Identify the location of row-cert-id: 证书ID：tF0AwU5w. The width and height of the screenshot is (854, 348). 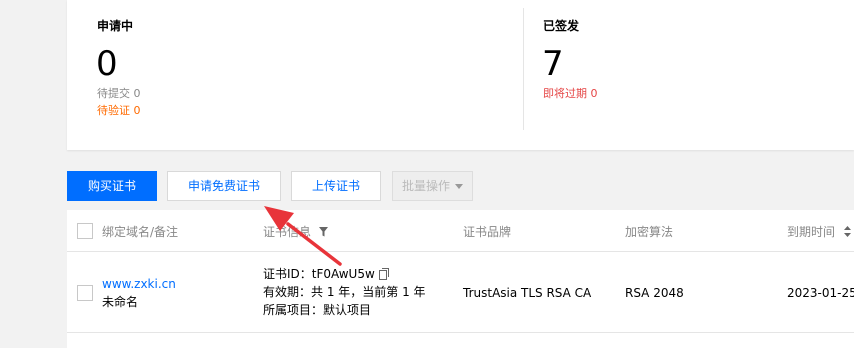
(326, 274).